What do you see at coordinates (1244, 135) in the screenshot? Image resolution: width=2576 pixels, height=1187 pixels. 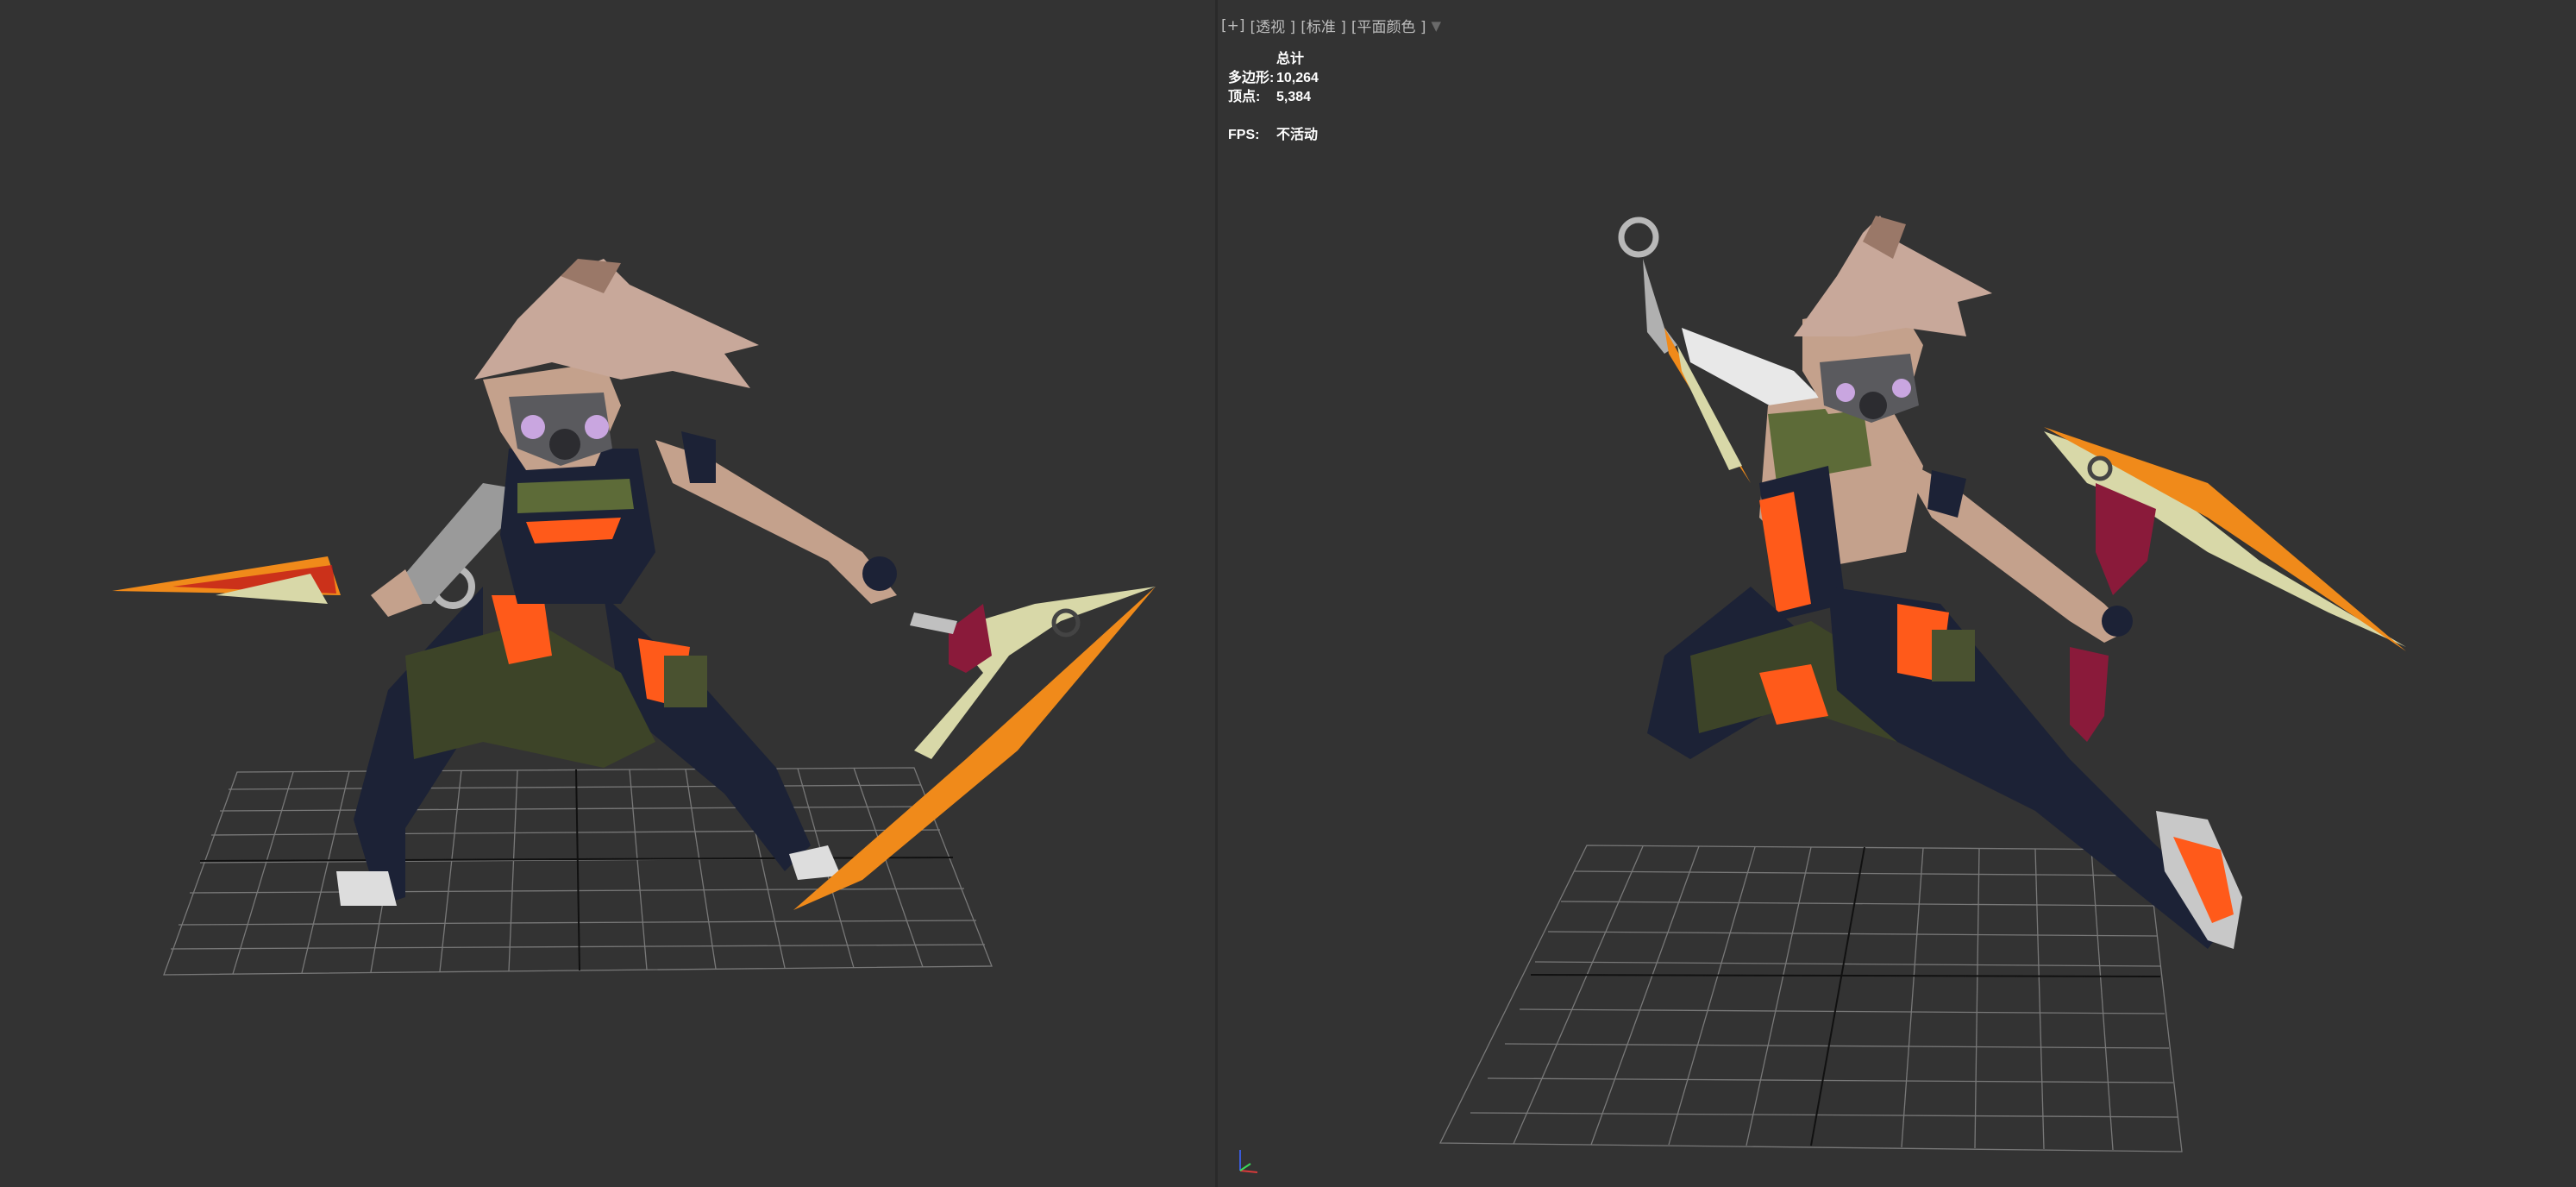 I see `fps-label: FPS:` at bounding box center [1244, 135].